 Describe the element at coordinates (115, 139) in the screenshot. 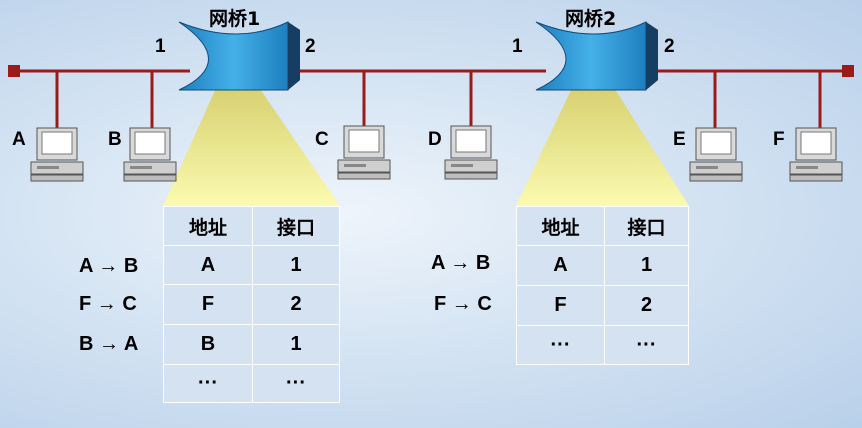

I see `host-label-b: B` at that location.